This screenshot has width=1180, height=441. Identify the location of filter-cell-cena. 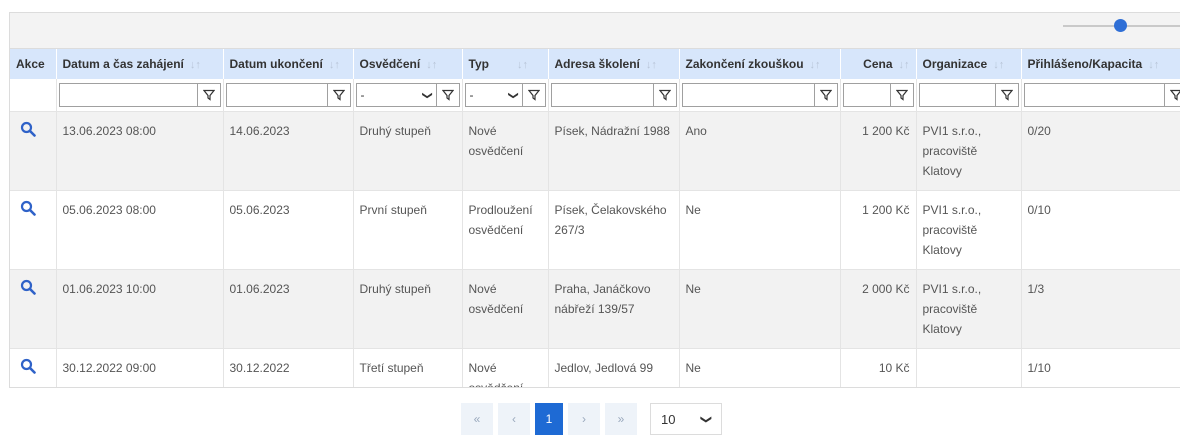
(878, 95).